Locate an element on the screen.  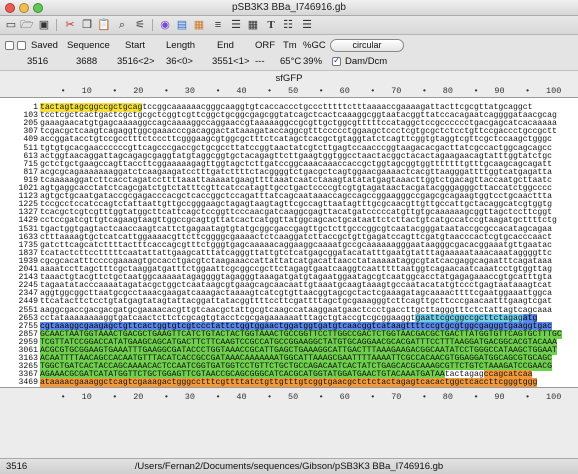
end-label: End is located at coordinates (225, 45).